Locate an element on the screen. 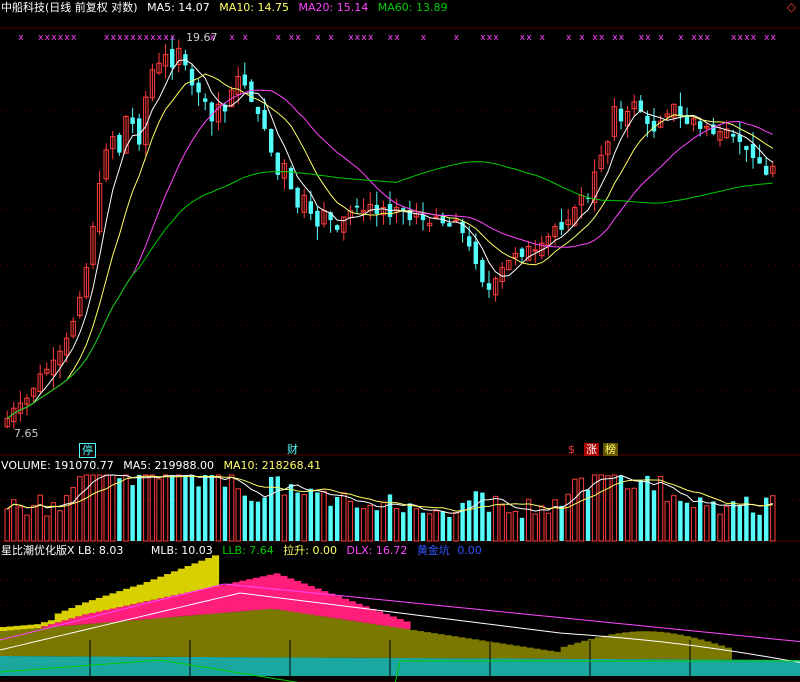  badge-dollar: $ is located at coordinates (571, 449).